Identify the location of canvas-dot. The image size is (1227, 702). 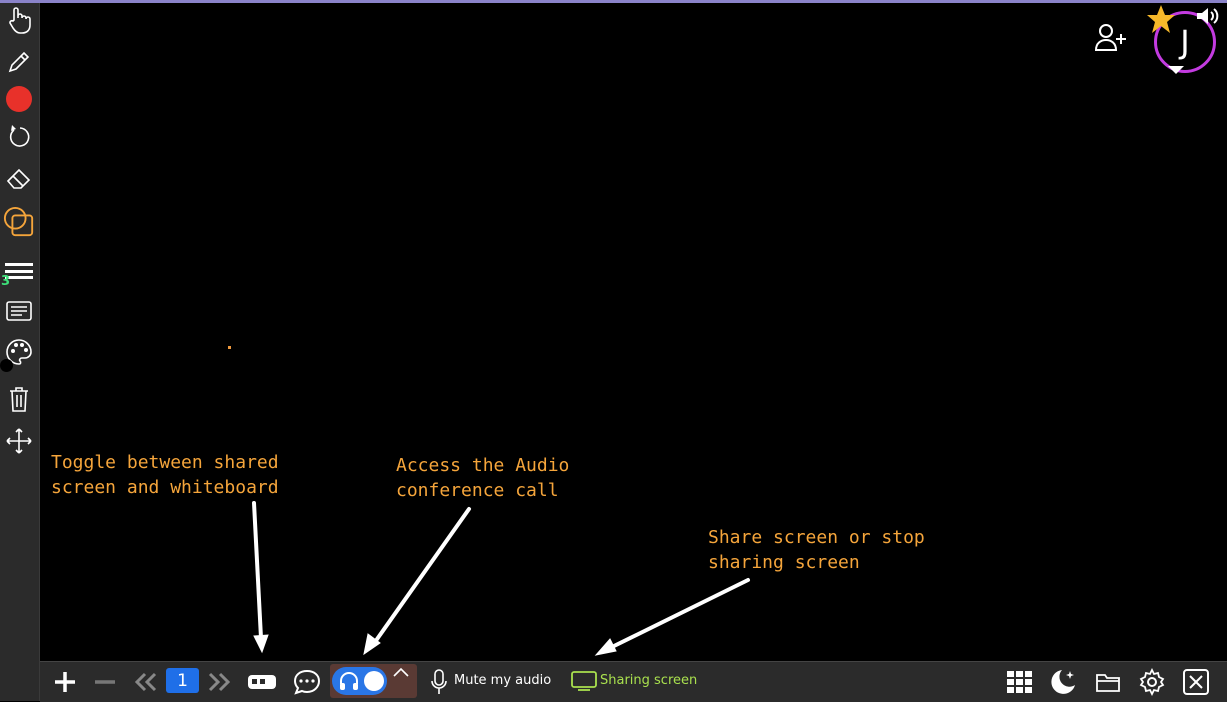
(229, 347).